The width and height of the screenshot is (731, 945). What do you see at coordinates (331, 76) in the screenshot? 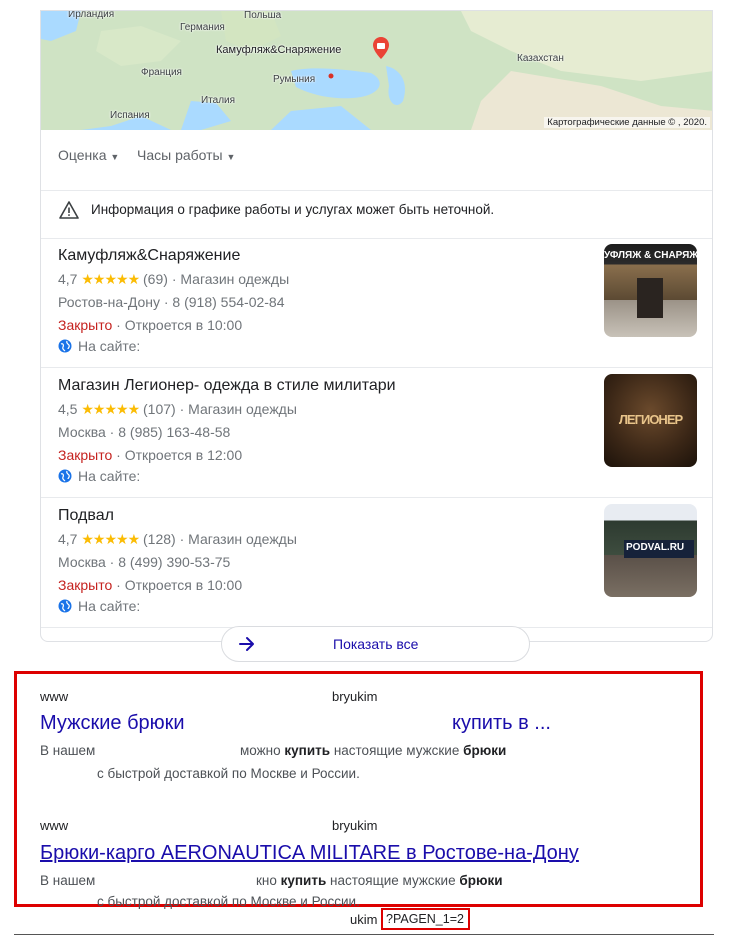
I see `map-dot-icon` at bounding box center [331, 76].